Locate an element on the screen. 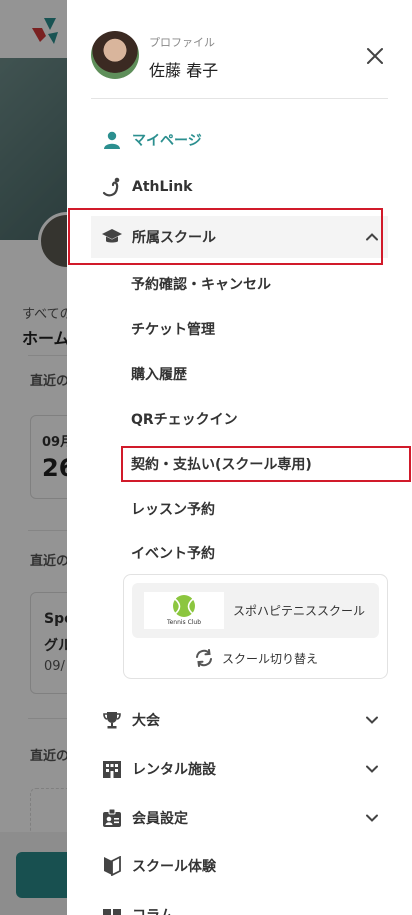 The height and width of the screenshot is (915, 412). nav-label-mypage: マイページ is located at coordinates (167, 141).